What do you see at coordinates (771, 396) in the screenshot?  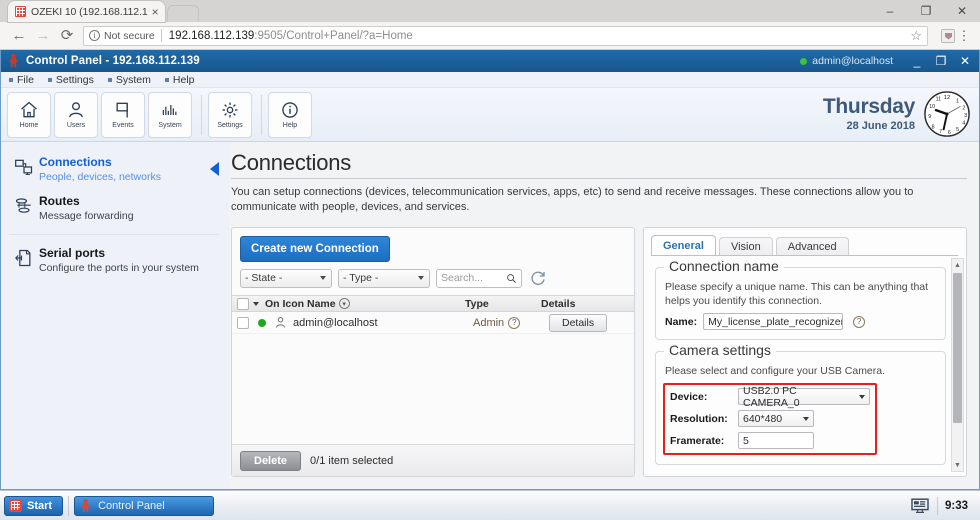 I see `device-value: USB2.0 PC CAMERA_0` at bounding box center [771, 396].